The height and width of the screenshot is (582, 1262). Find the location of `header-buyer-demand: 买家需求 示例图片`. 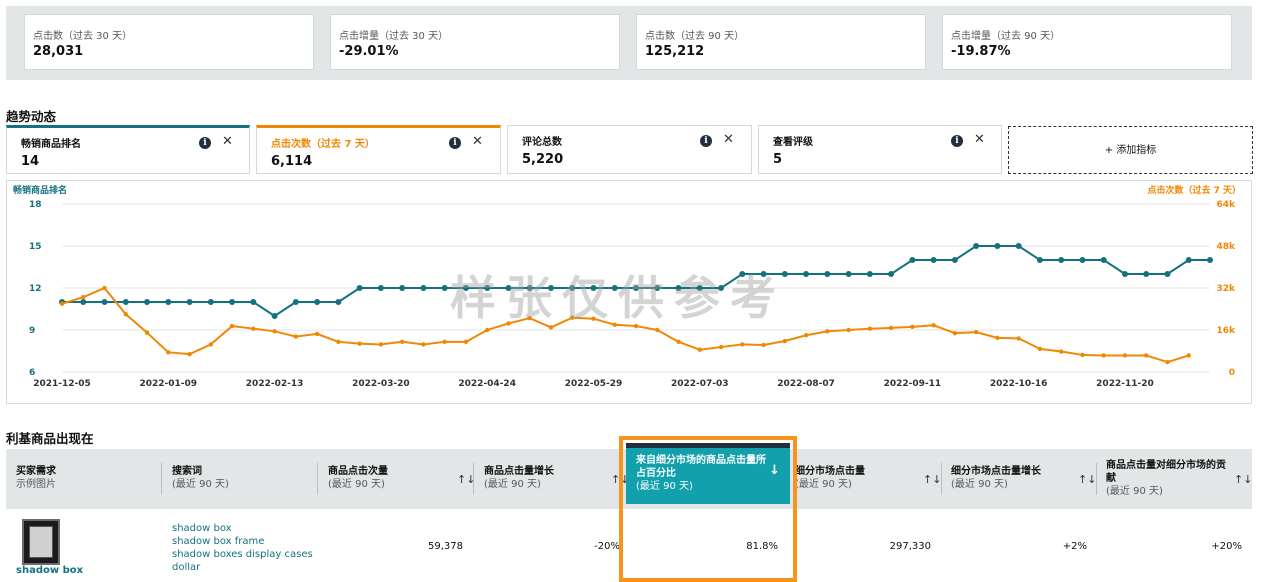

header-buyer-demand: 买家需求 示例图片 is located at coordinates (36, 478).